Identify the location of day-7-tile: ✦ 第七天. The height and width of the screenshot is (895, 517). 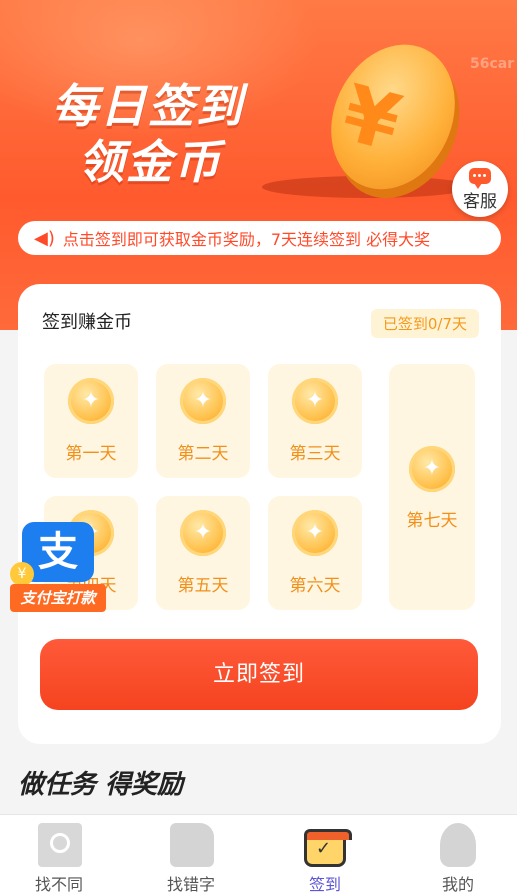
(432, 487).